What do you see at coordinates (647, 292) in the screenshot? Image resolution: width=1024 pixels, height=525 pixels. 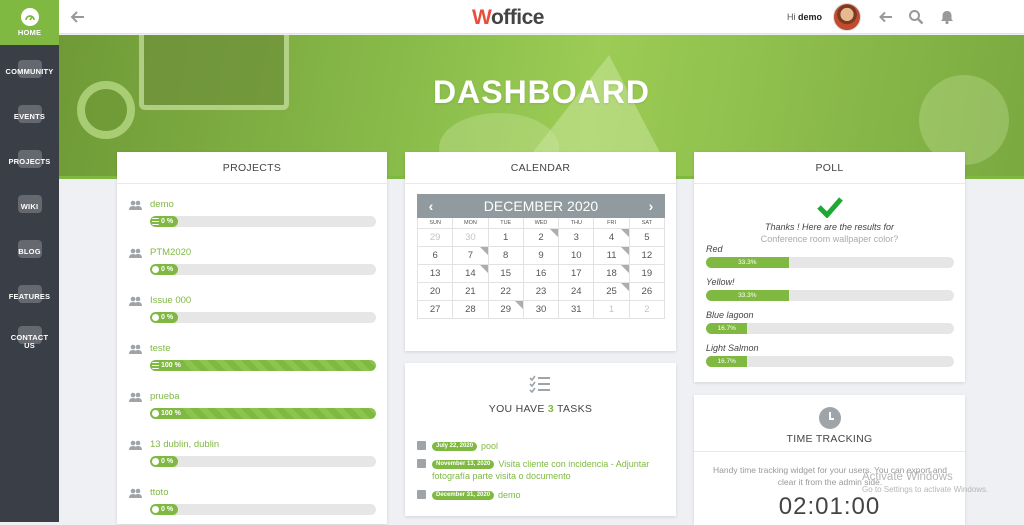 I see `calendar-day: 26` at bounding box center [647, 292].